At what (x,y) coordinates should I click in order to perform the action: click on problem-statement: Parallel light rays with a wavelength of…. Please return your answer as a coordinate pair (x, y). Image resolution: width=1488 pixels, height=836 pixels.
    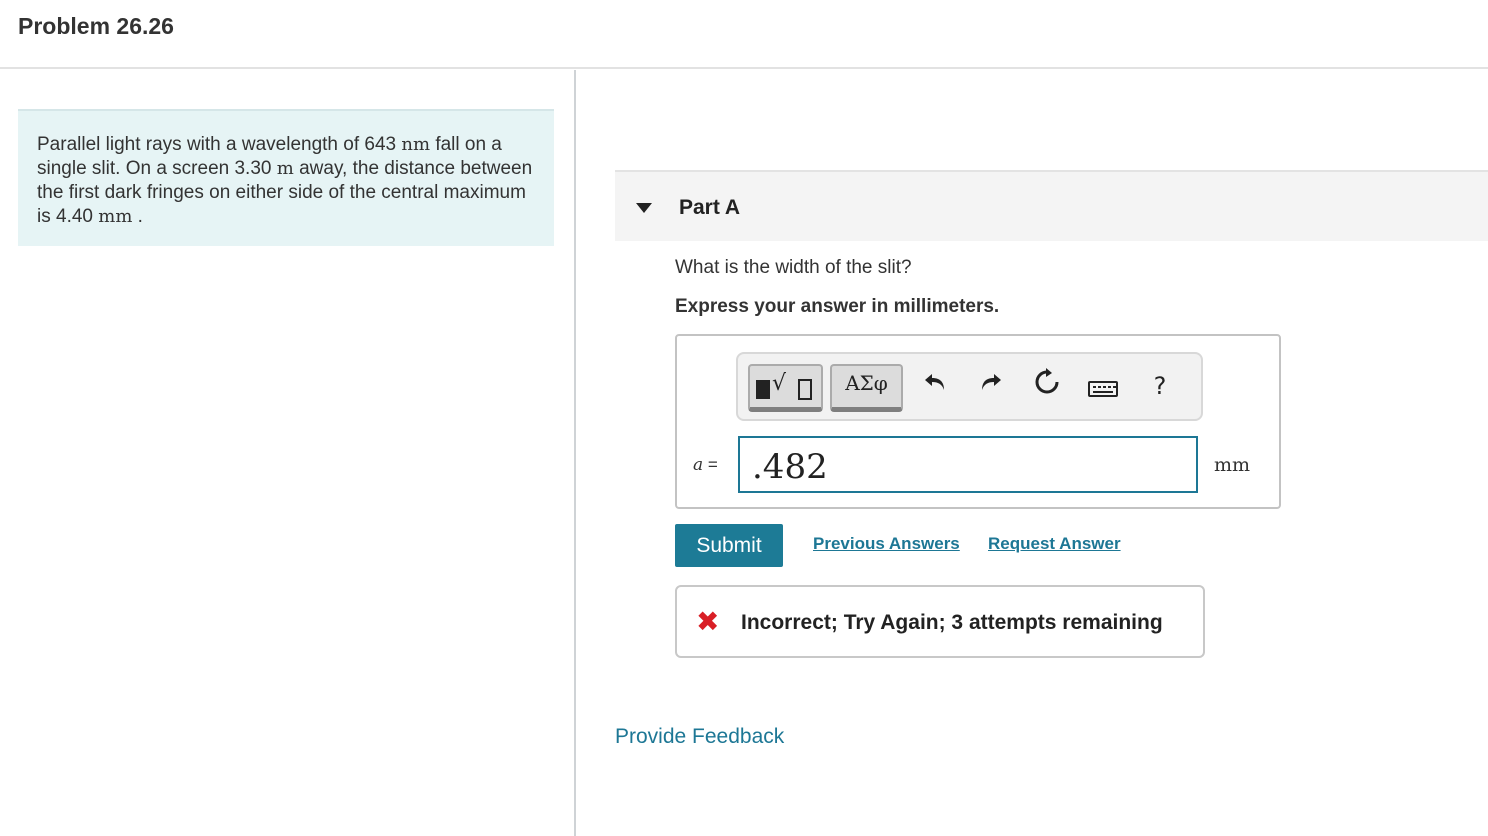
    Looking at the image, I should click on (286, 177).